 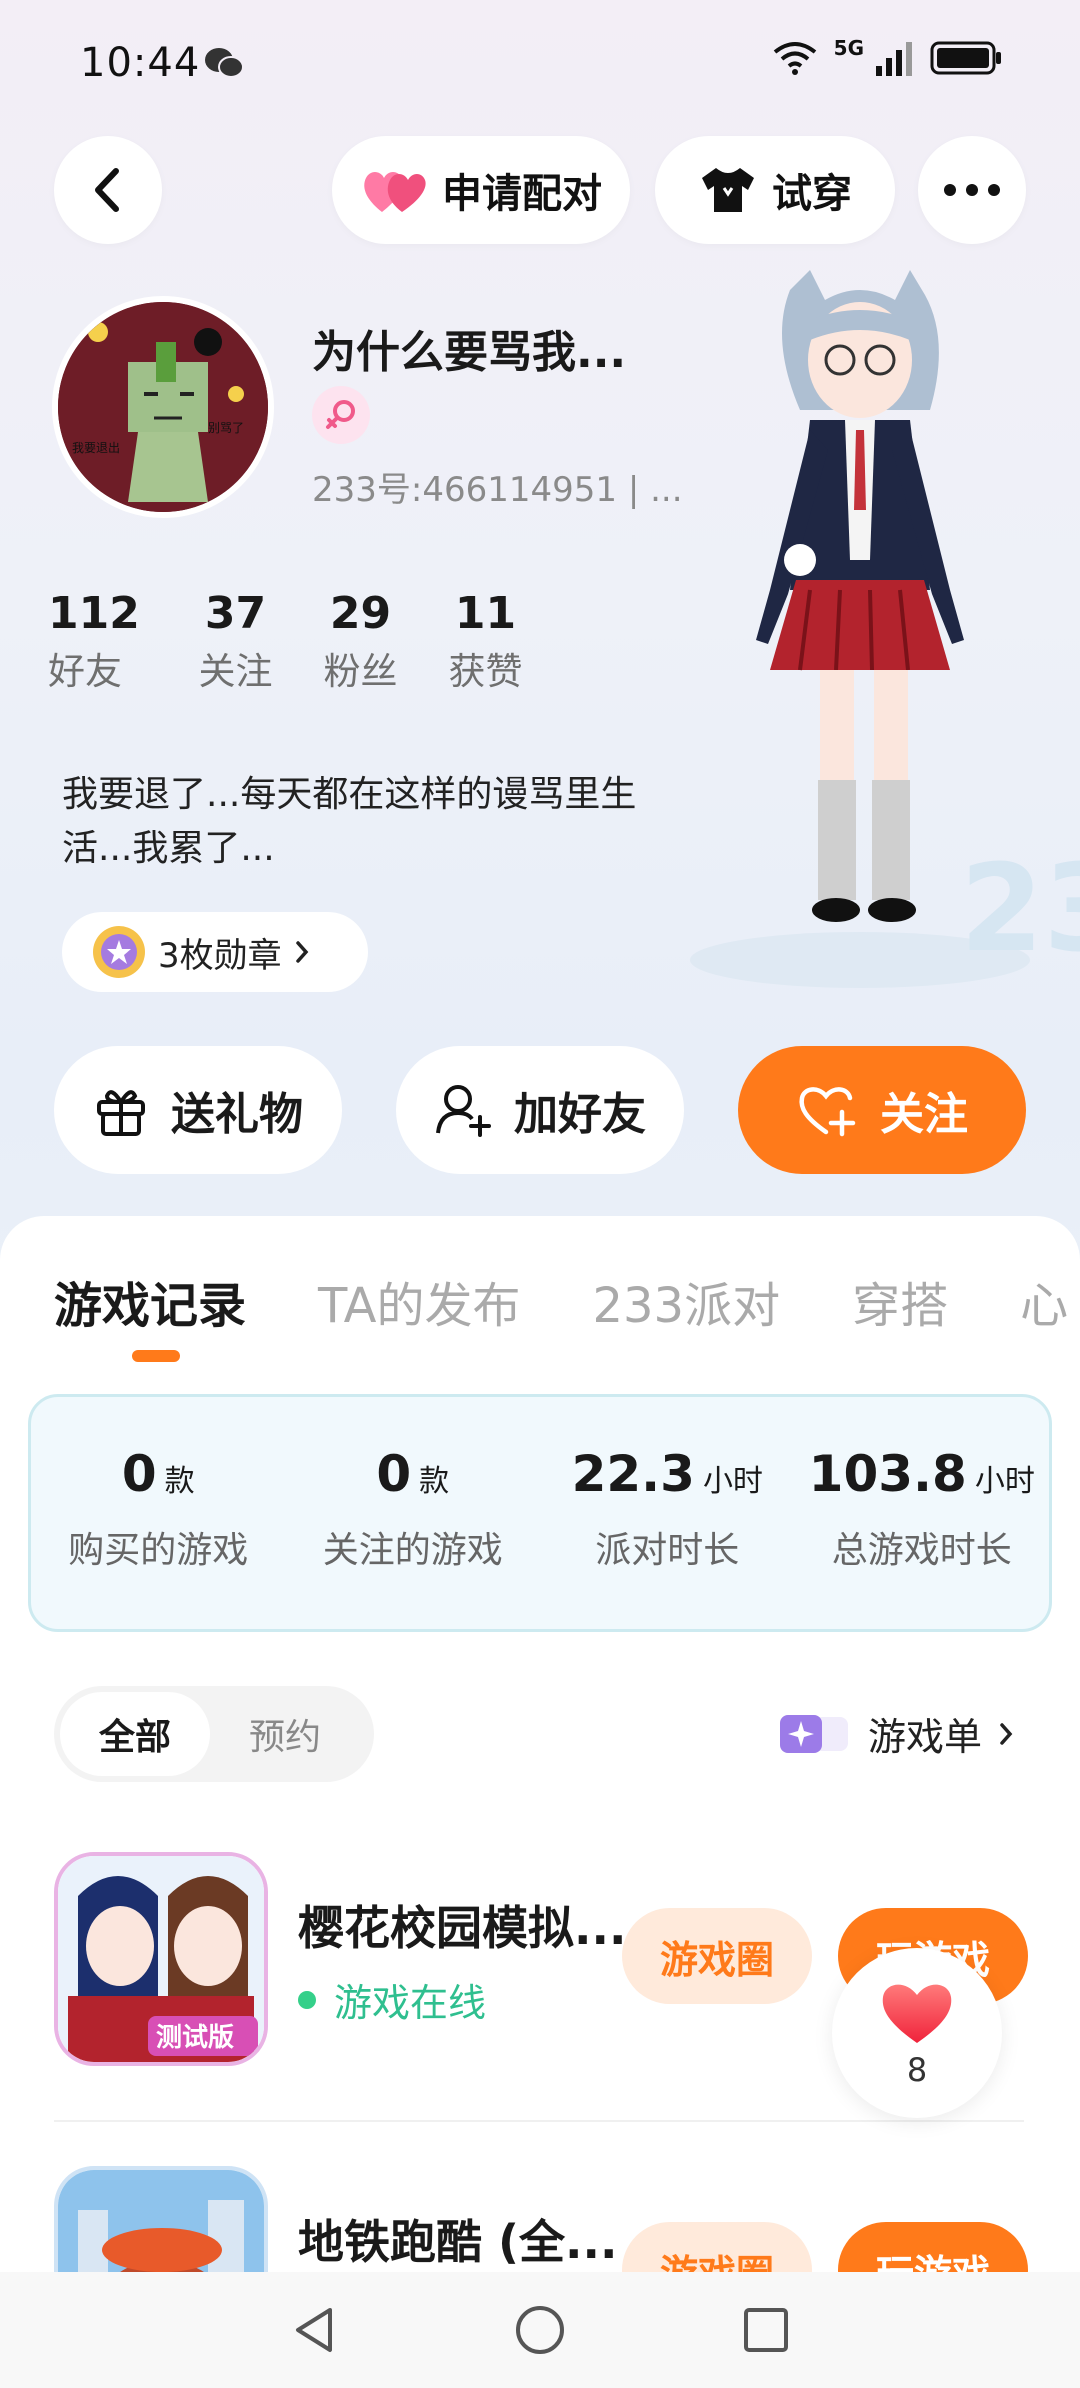 What do you see at coordinates (235, 671) in the screenshot?
I see `stat-label: 关注` at bounding box center [235, 671].